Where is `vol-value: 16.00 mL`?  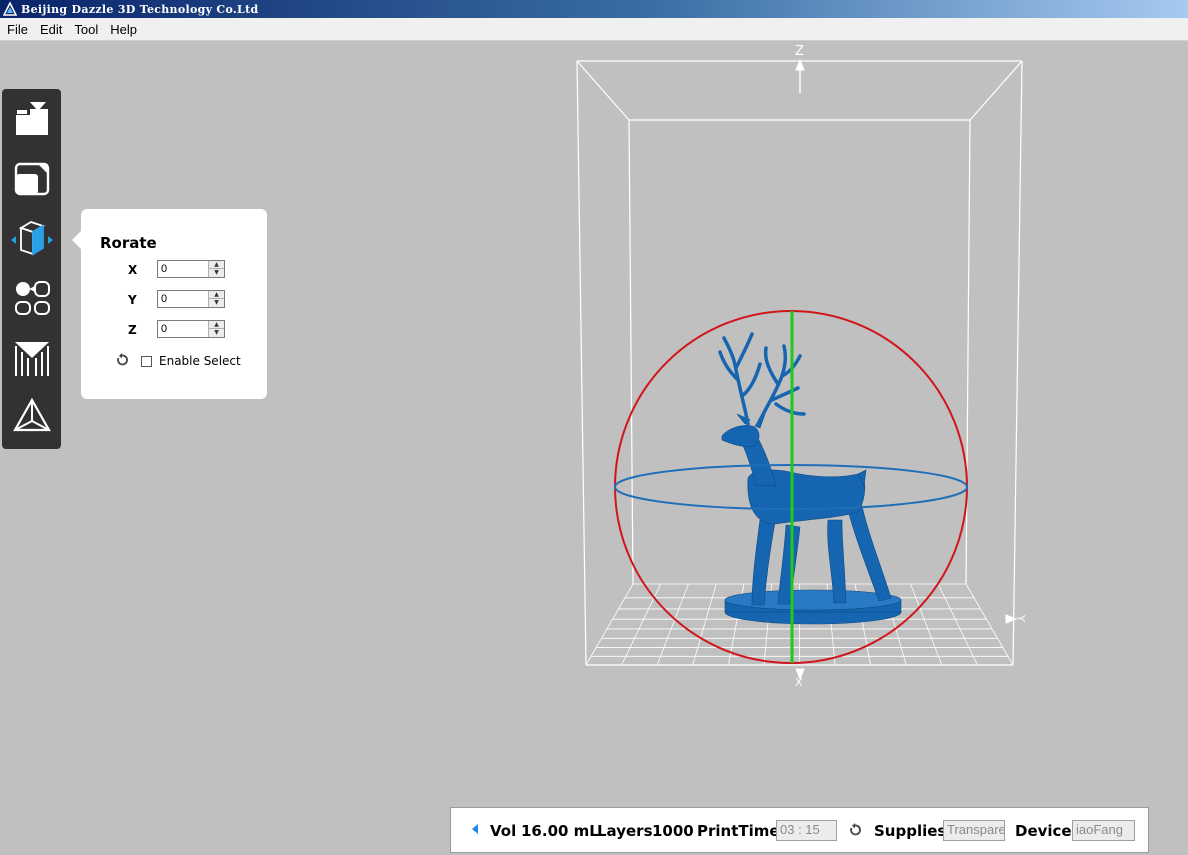
vol-value: 16.00 mL is located at coordinates (560, 831).